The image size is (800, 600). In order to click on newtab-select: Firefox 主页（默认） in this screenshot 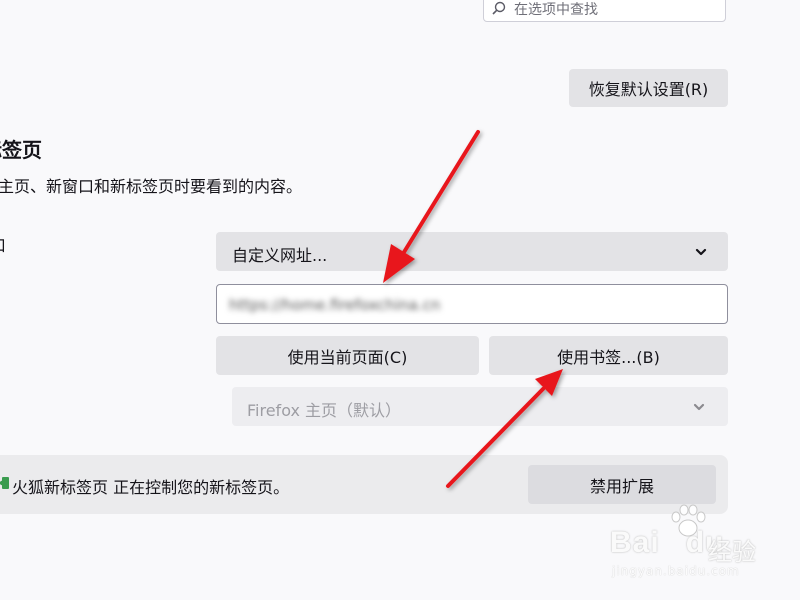, I will do `click(480, 406)`.